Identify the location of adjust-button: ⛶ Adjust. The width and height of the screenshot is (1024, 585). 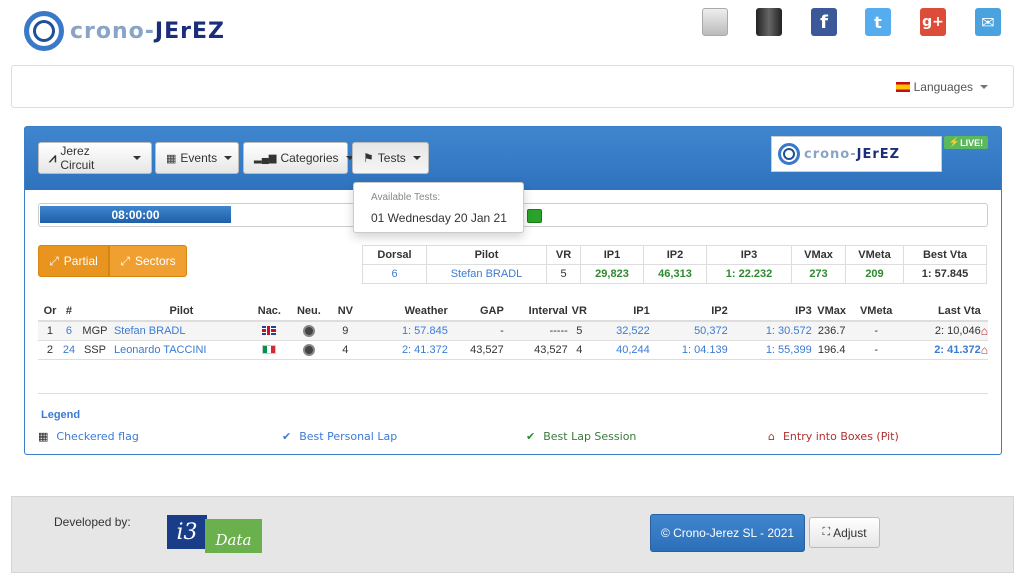
(844, 532).